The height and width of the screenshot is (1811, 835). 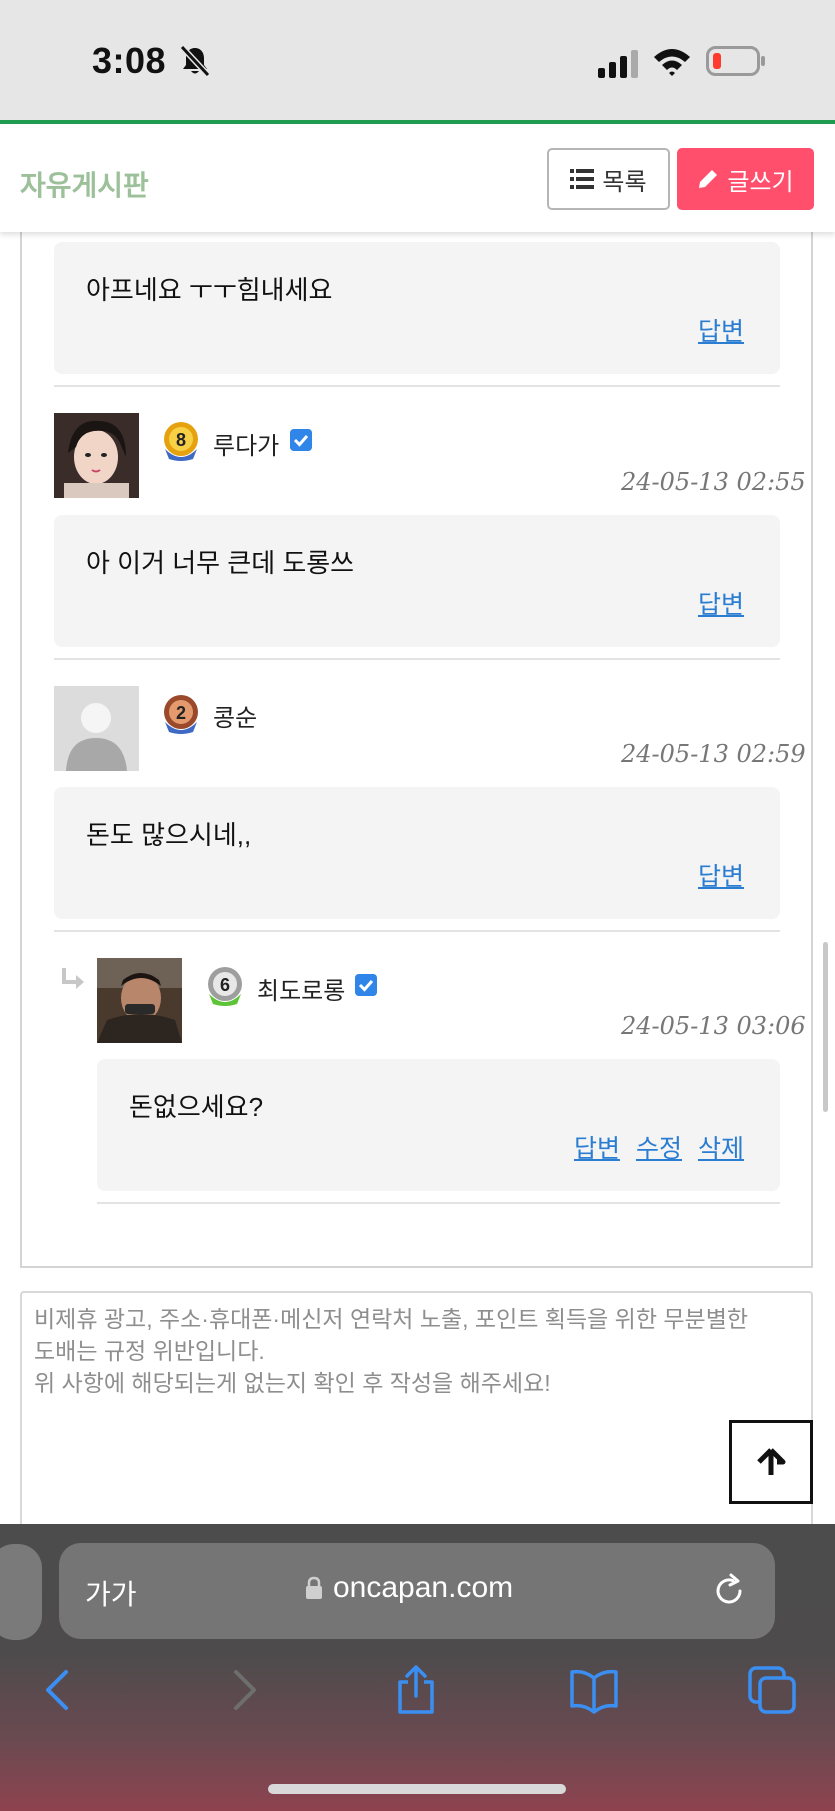 What do you see at coordinates (73, 978) in the screenshot?
I see `reply-arrow-icon` at bounding box center [73, 978].